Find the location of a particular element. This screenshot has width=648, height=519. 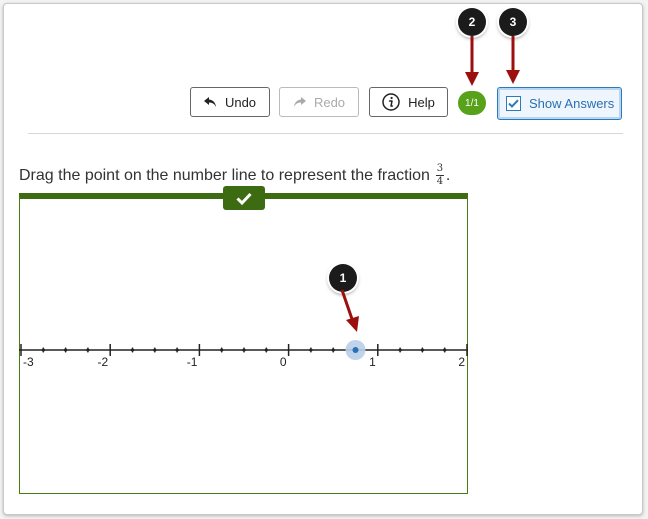

tick-label: 1 is located at coordinates (372, 362).